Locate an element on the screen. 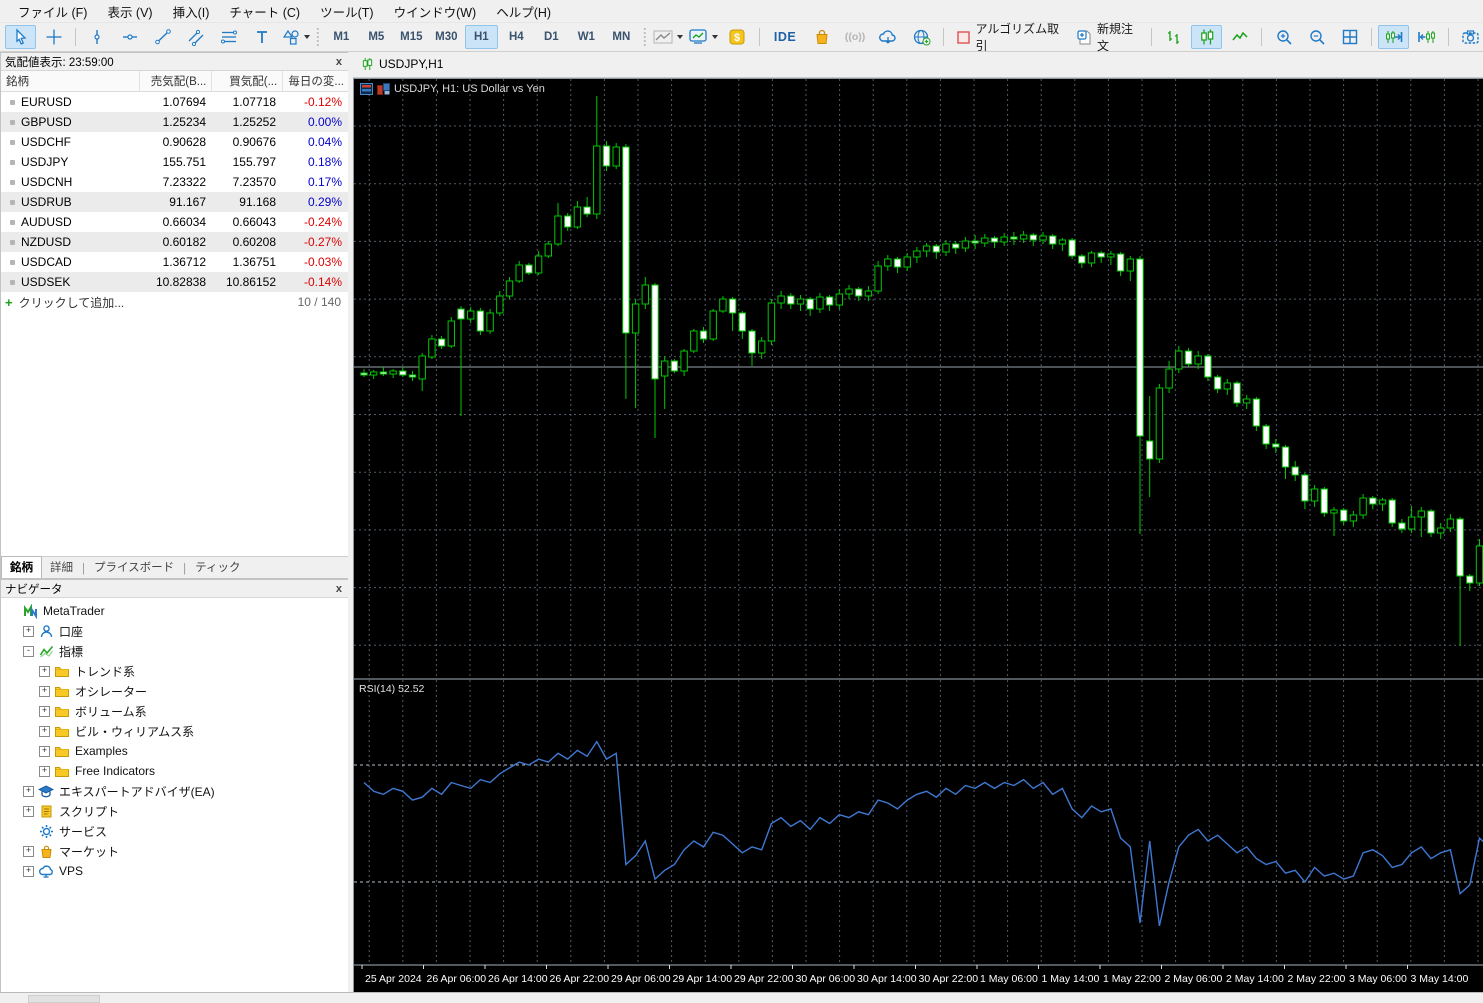  market-watch-tab-0: 銘柄 is located at coordinates (21, 567).